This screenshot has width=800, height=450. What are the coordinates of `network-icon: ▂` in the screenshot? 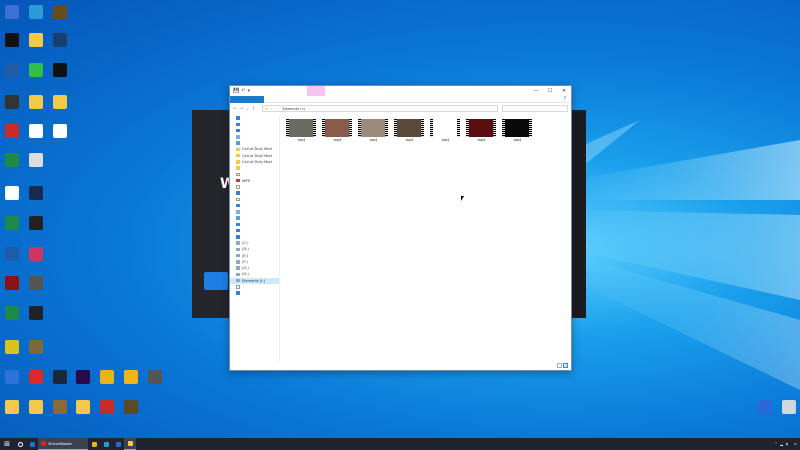 It's located at (781, 444).